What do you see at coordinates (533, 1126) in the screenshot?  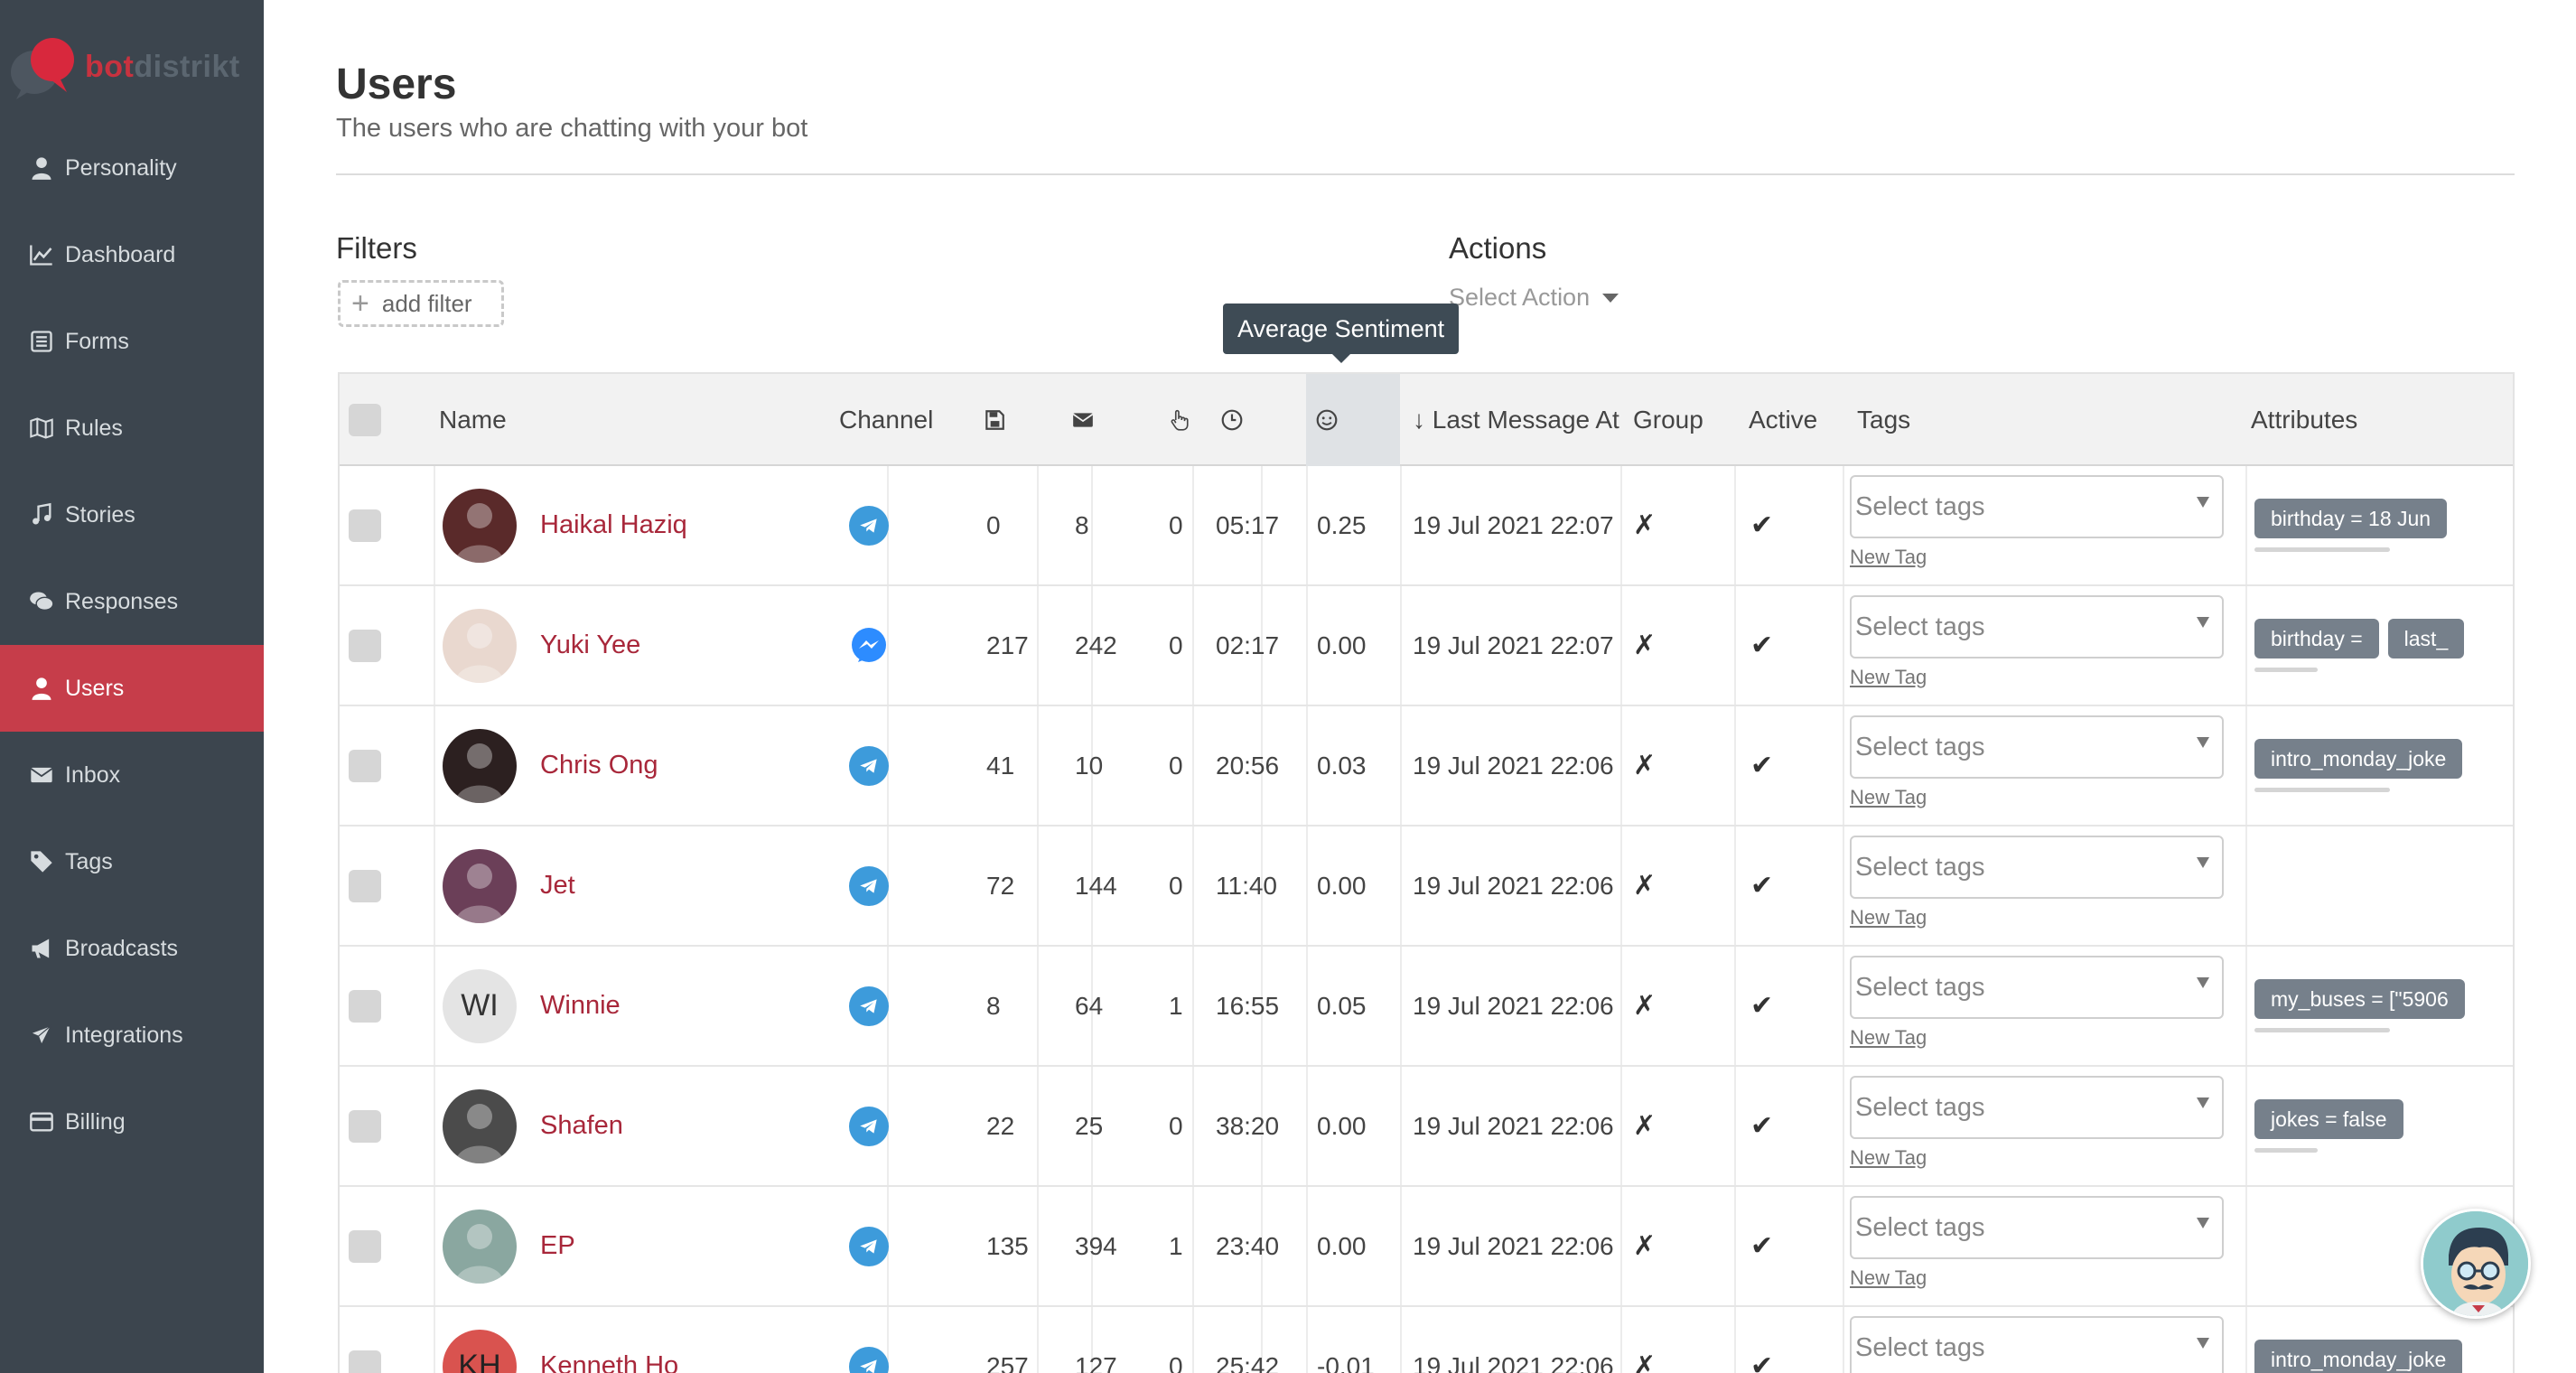 I see `user-cell: Shafen` at bounding box center [533, 1126].